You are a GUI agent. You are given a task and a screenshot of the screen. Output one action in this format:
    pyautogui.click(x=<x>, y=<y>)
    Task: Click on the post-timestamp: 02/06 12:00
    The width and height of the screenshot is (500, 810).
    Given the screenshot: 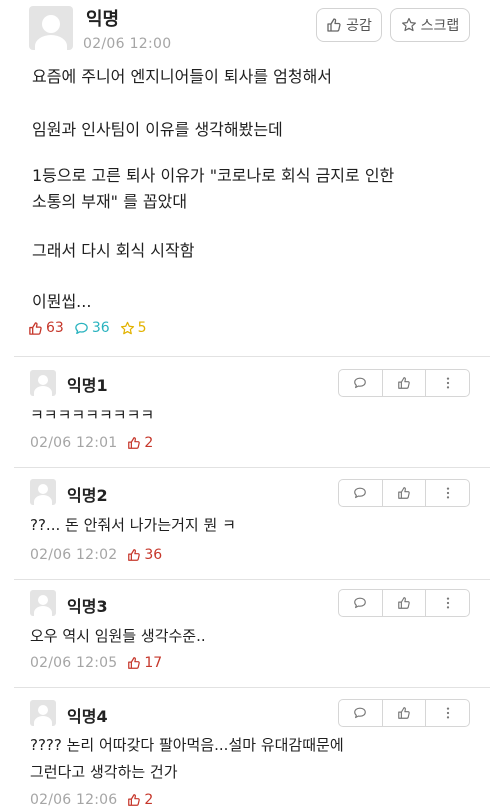 What is the action you would take?
    pyautogui.click(x=127, y=44)
    